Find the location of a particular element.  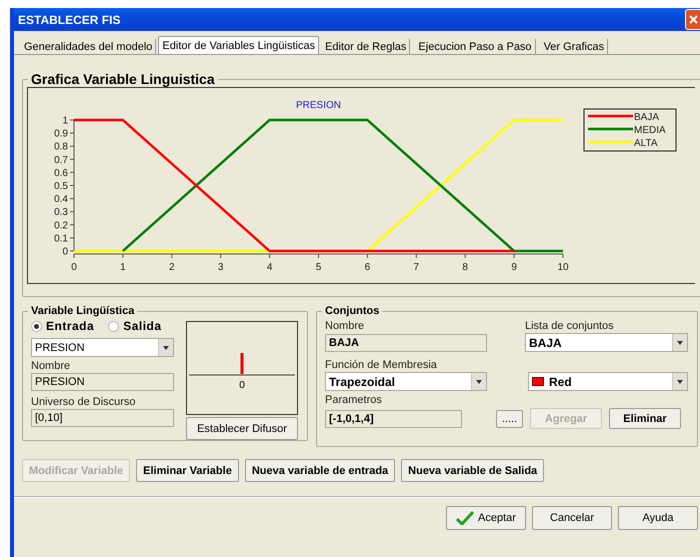

y-tick-label: 0.2 is located at coordinates (61, 226).